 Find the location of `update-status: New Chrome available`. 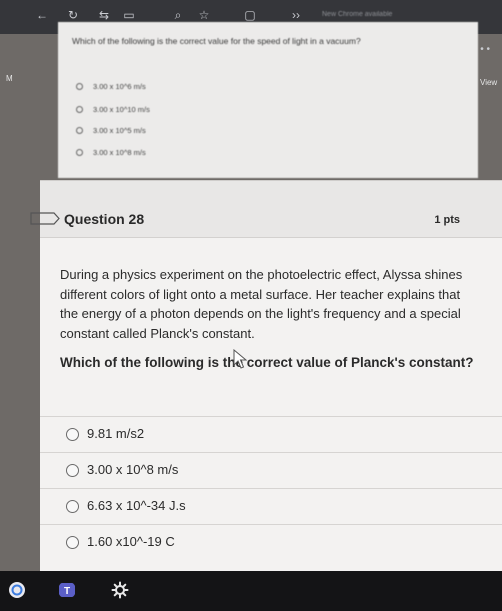

update-status: New Chrome available is located at coordinates (380, 15).